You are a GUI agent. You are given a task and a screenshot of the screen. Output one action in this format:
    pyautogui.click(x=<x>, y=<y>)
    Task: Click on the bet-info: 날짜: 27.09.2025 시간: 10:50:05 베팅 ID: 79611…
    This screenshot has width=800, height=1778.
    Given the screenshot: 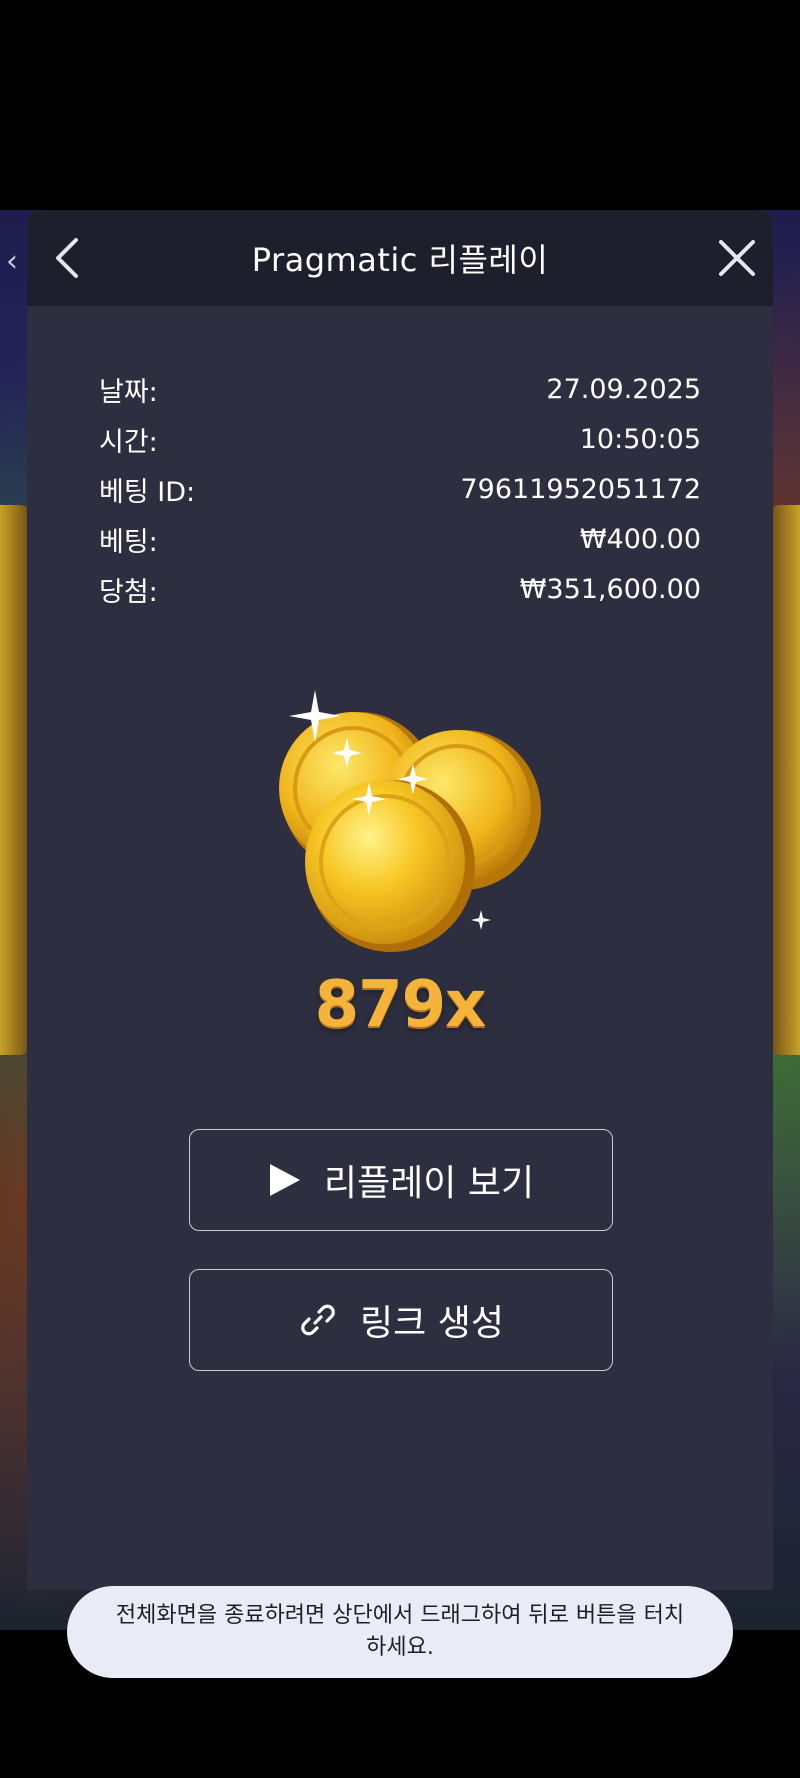 What is the action you would take?
    pyautogui.click(x=400, y=489)
    